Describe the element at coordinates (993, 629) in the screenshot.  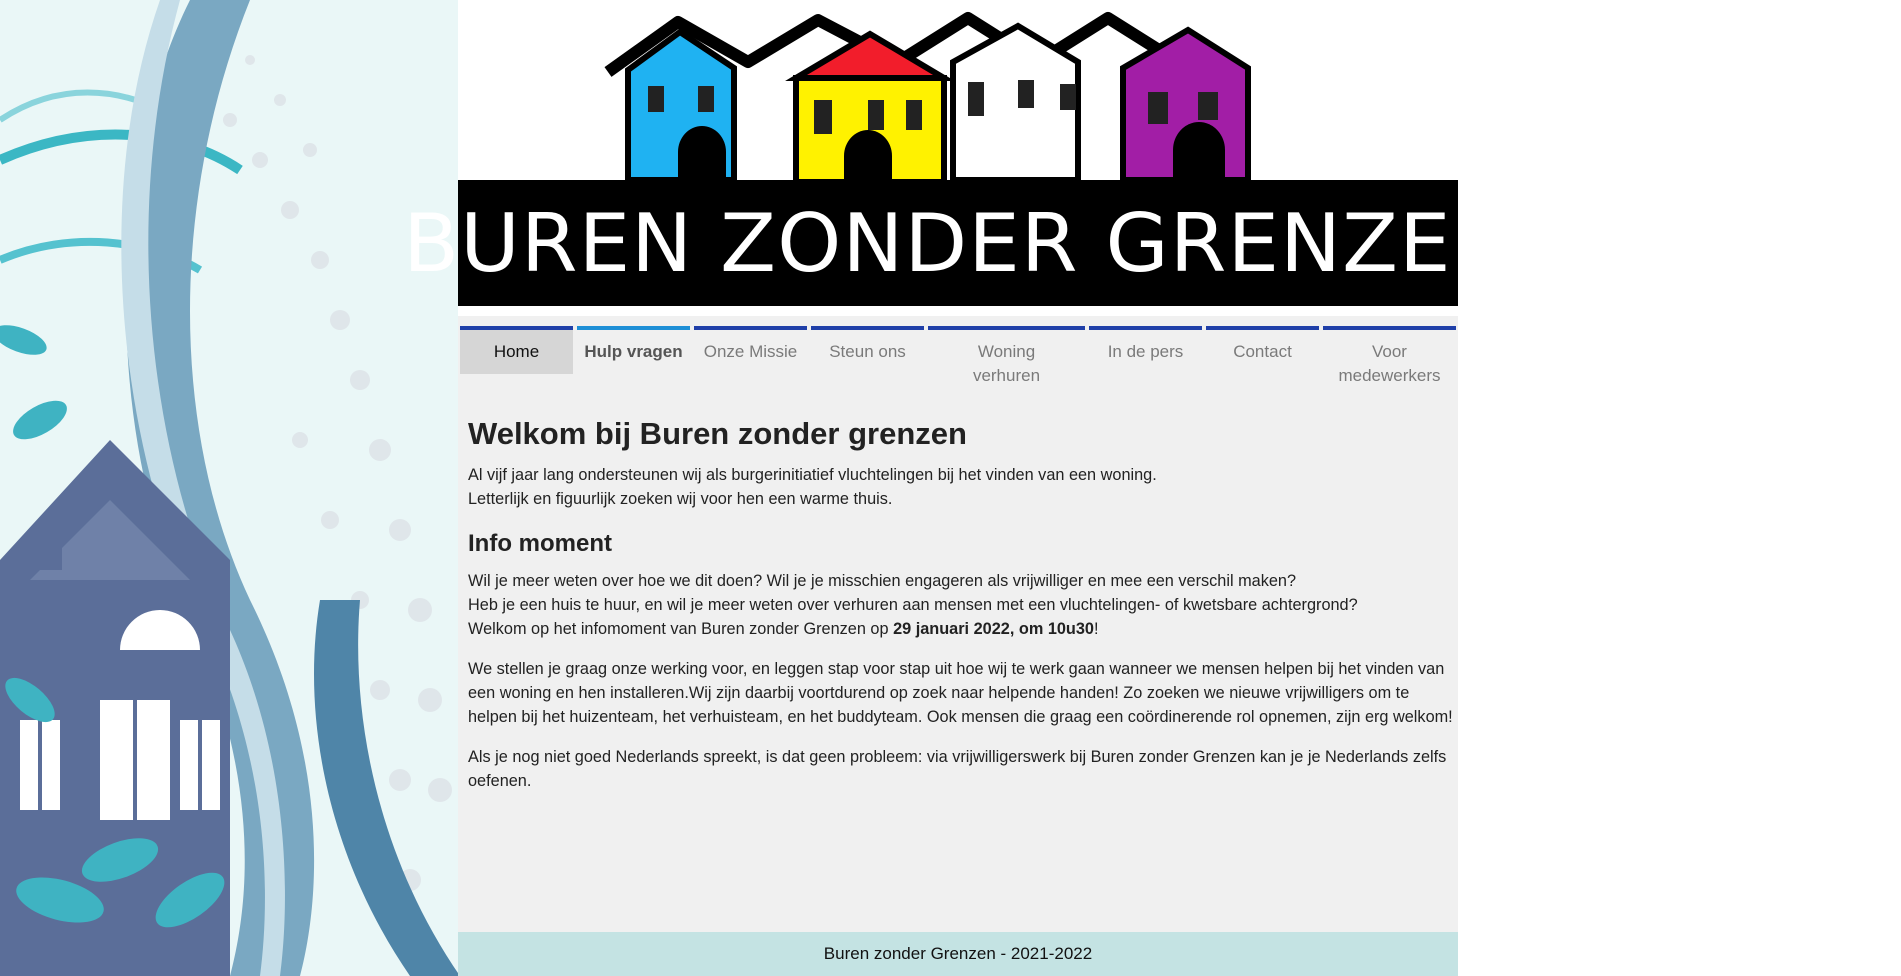
I see `info-date: 29 januari 2022, om 10u30` at that location.